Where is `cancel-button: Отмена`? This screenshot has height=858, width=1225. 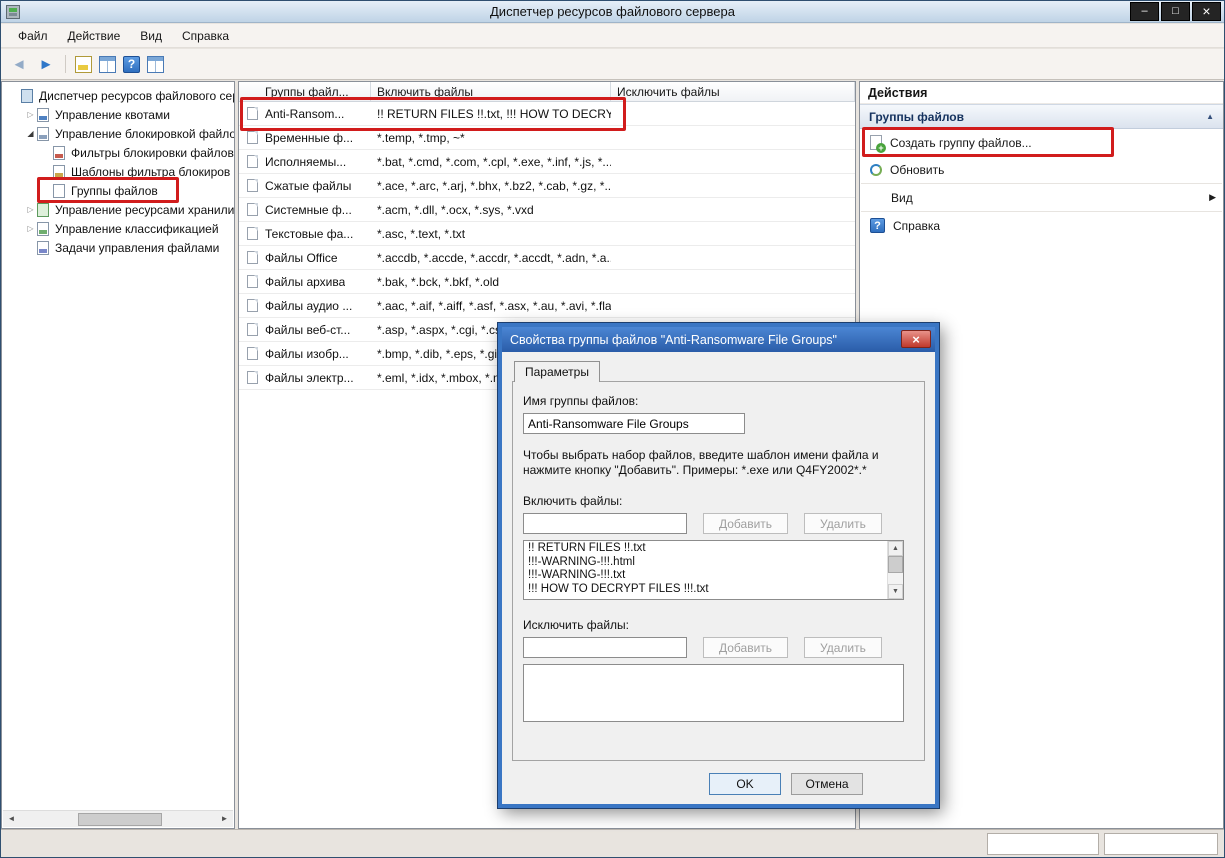 cancel-button: Отмена is located at coordinates (827, 784).